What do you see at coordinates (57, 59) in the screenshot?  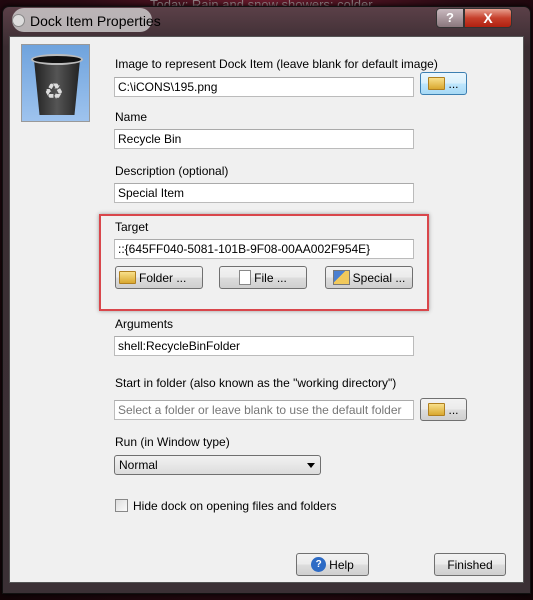 I see `recycle-bin-rim` at bounding box center [57, 59].